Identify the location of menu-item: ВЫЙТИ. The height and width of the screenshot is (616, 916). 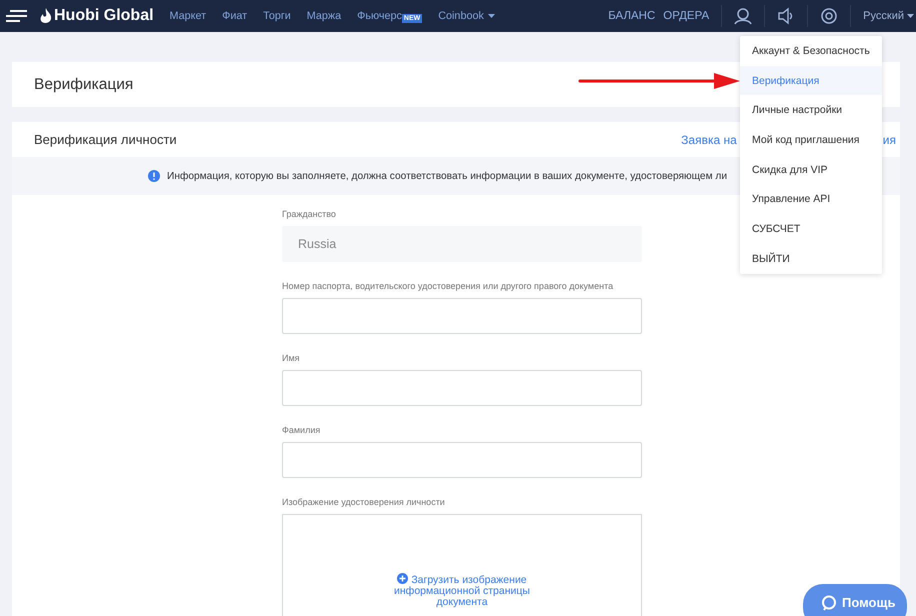
(811, 259).